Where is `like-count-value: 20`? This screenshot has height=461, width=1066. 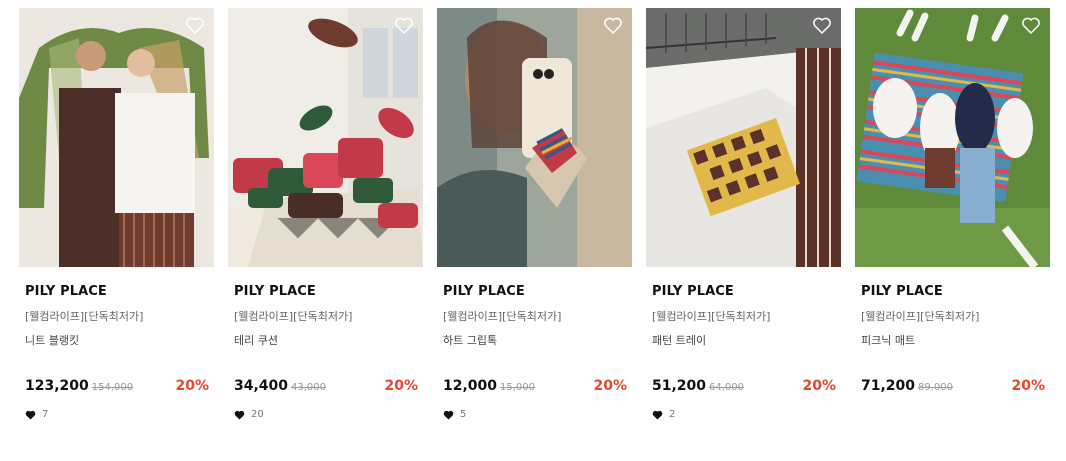
like-count-value: 20 is located at coordinates (257, 414).